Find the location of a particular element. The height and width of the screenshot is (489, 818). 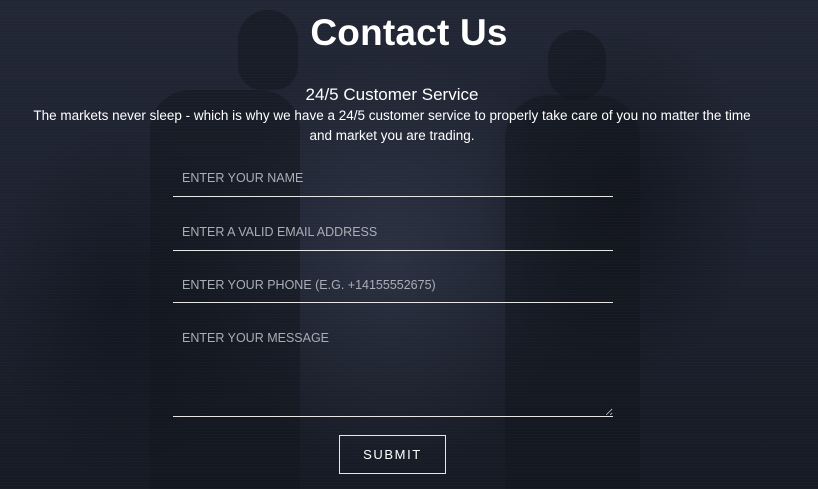

submit-button: SUBMIT is located at coordinates (392, 454).